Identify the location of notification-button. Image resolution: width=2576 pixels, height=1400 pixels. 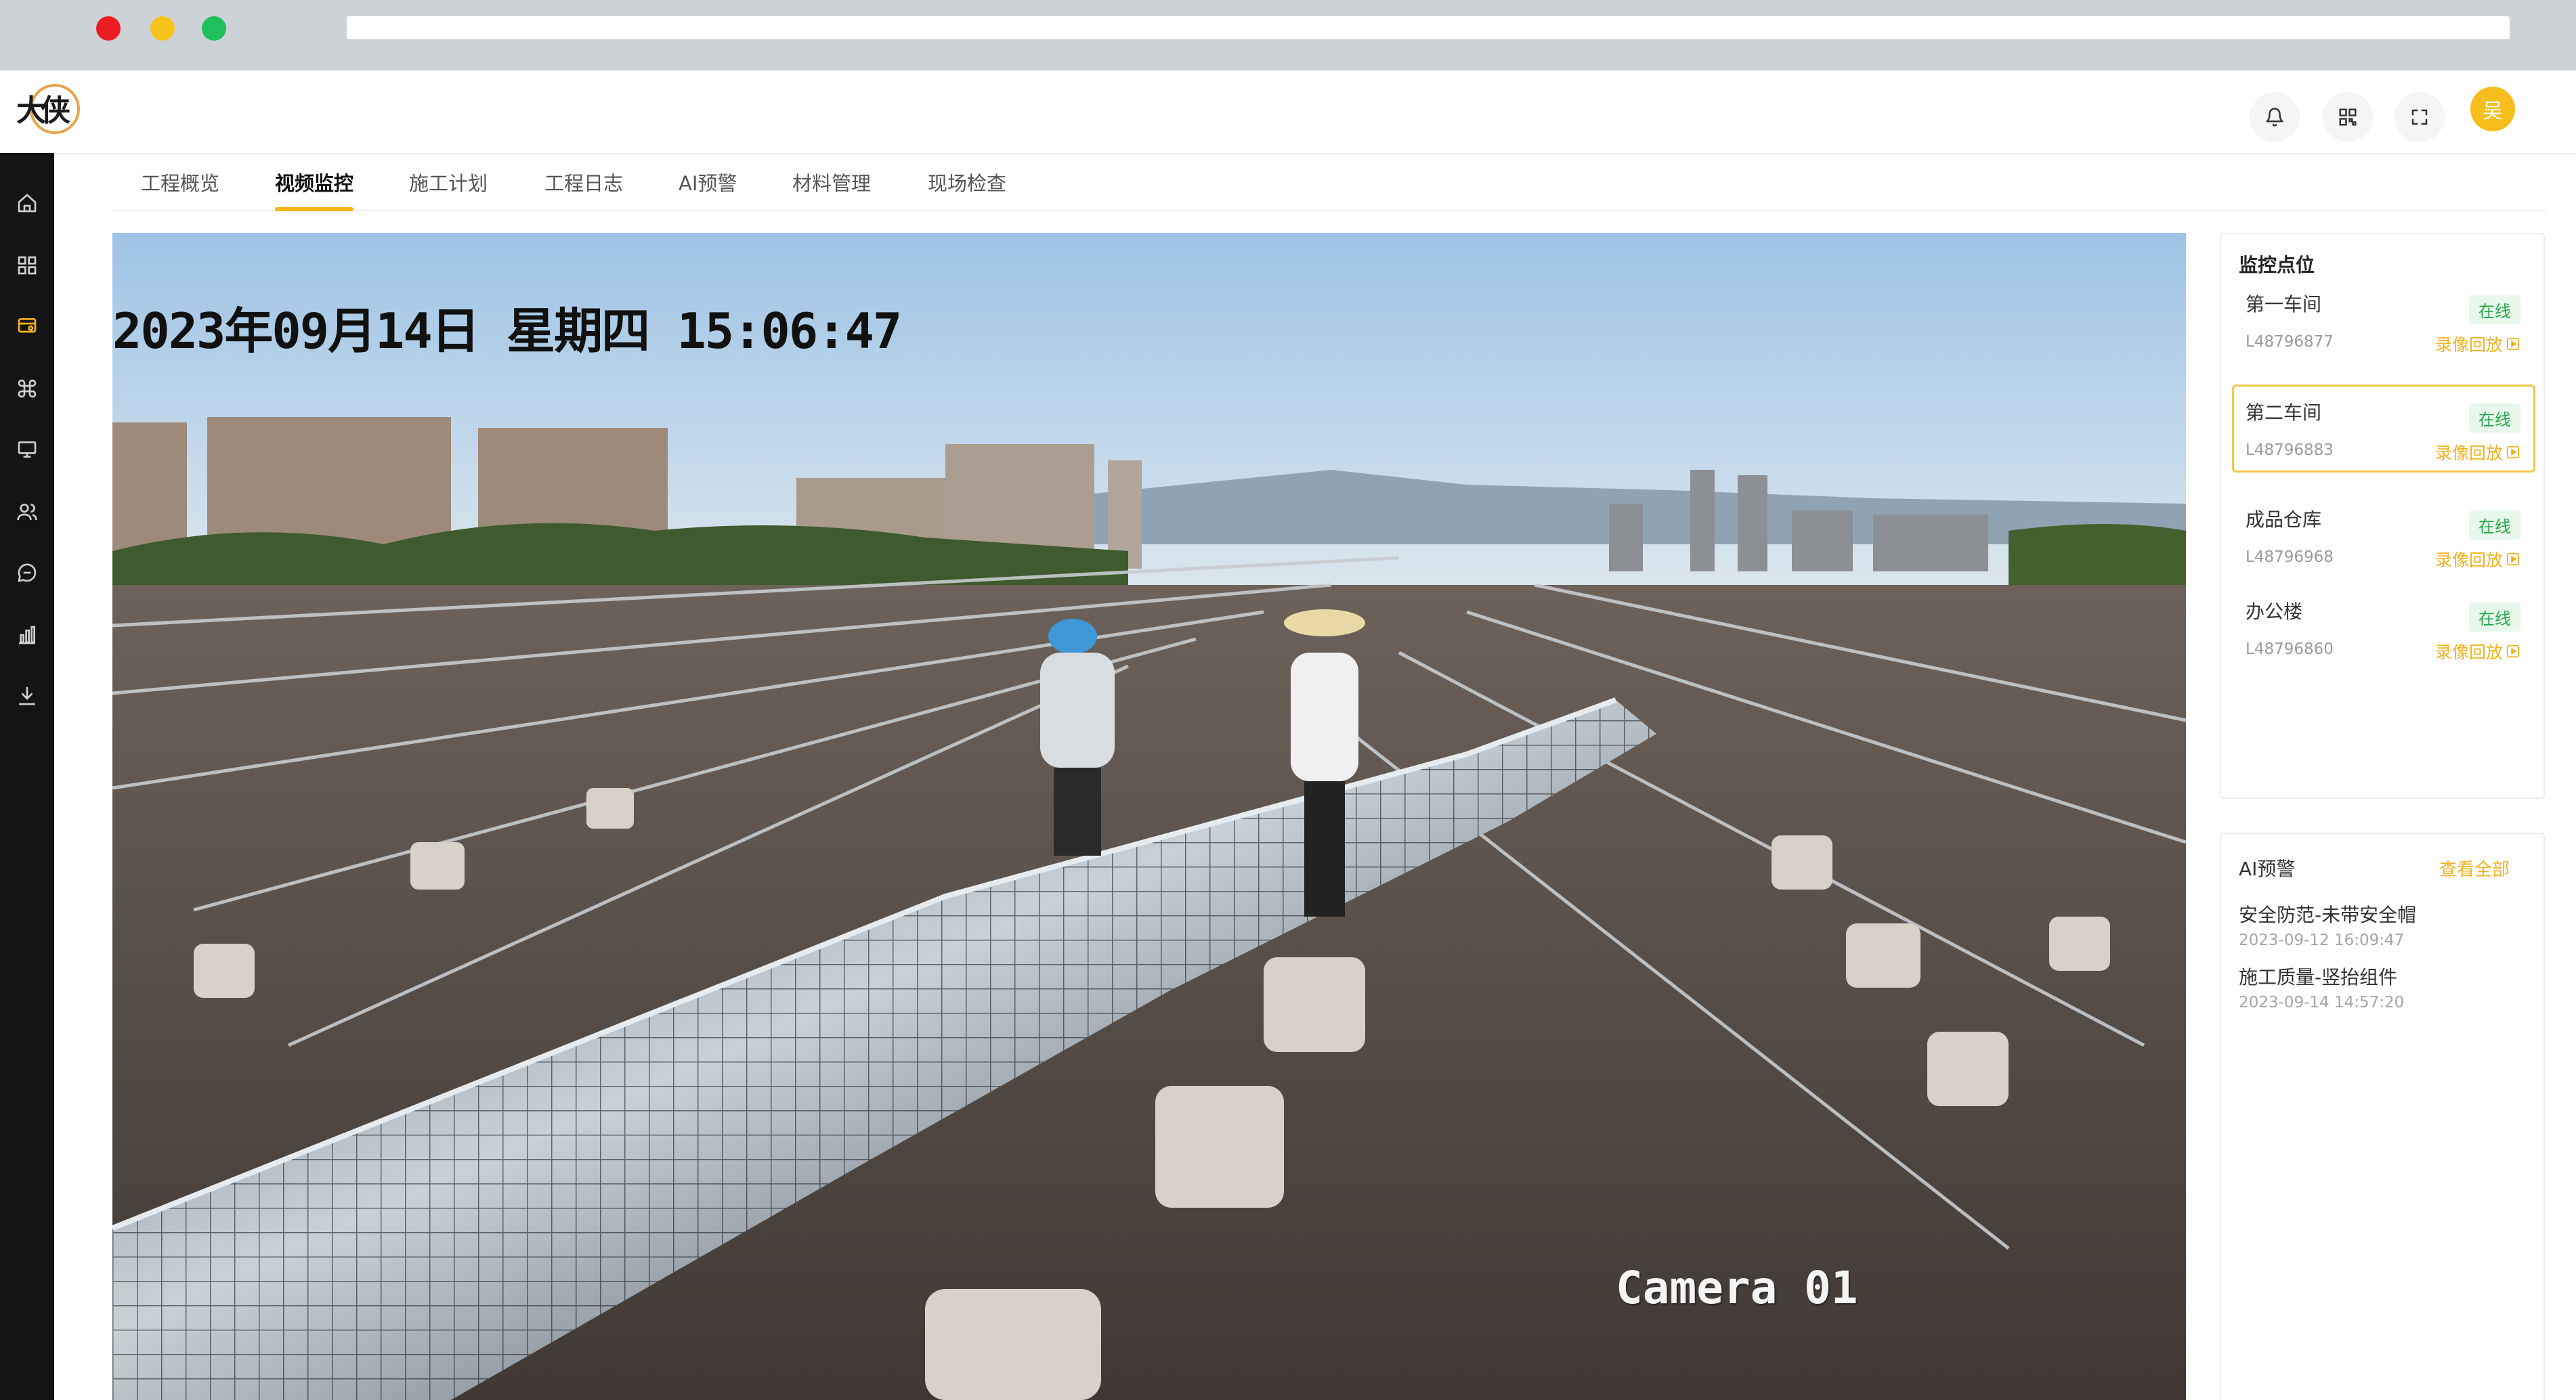
(2275, 117).